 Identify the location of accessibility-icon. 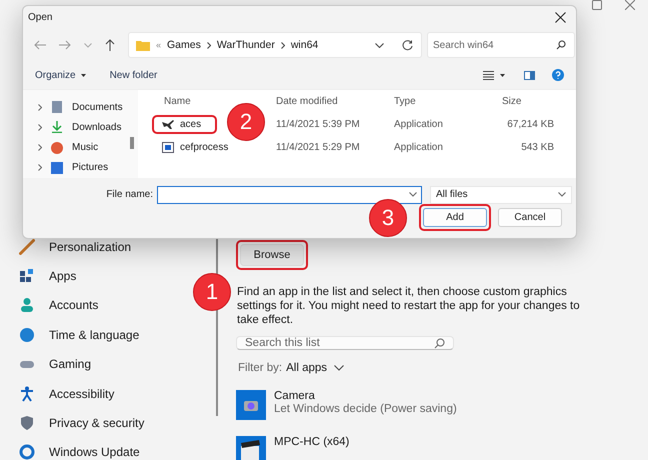
(27, 394).